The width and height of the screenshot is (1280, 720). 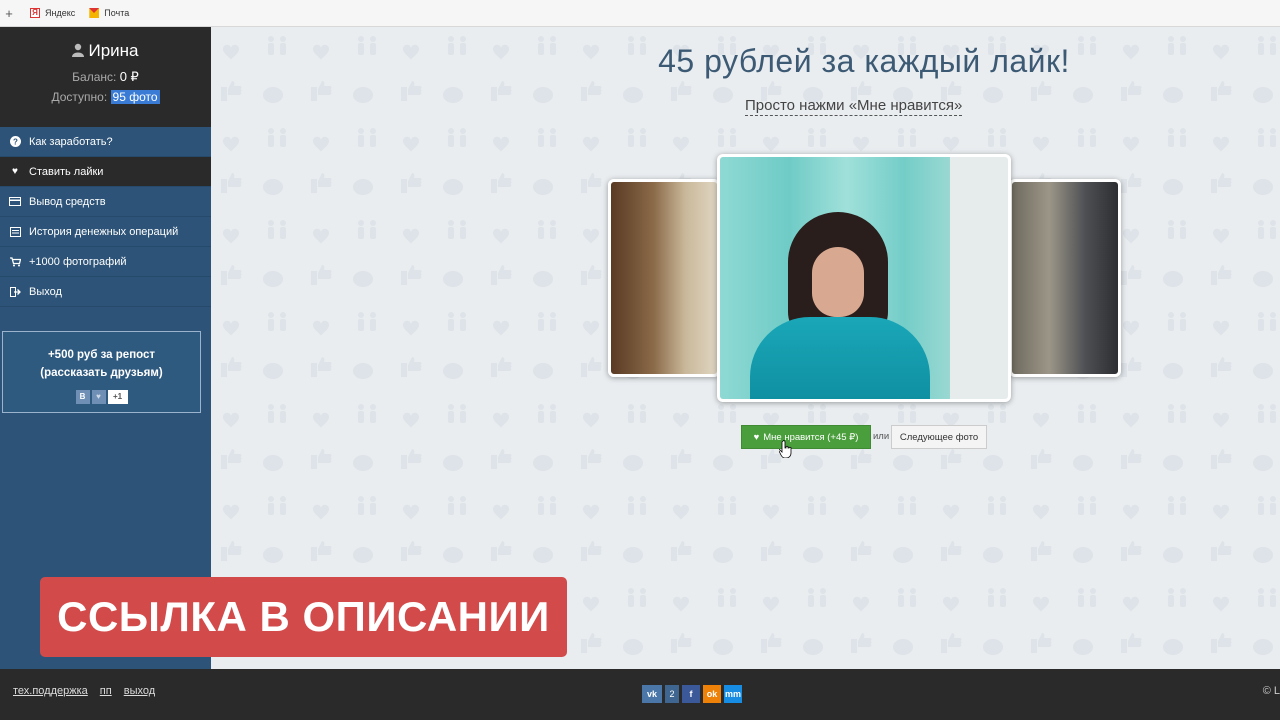 I want to click on menu-item-likes: ♥ Ставить лайки, so click(x=105, y=172).